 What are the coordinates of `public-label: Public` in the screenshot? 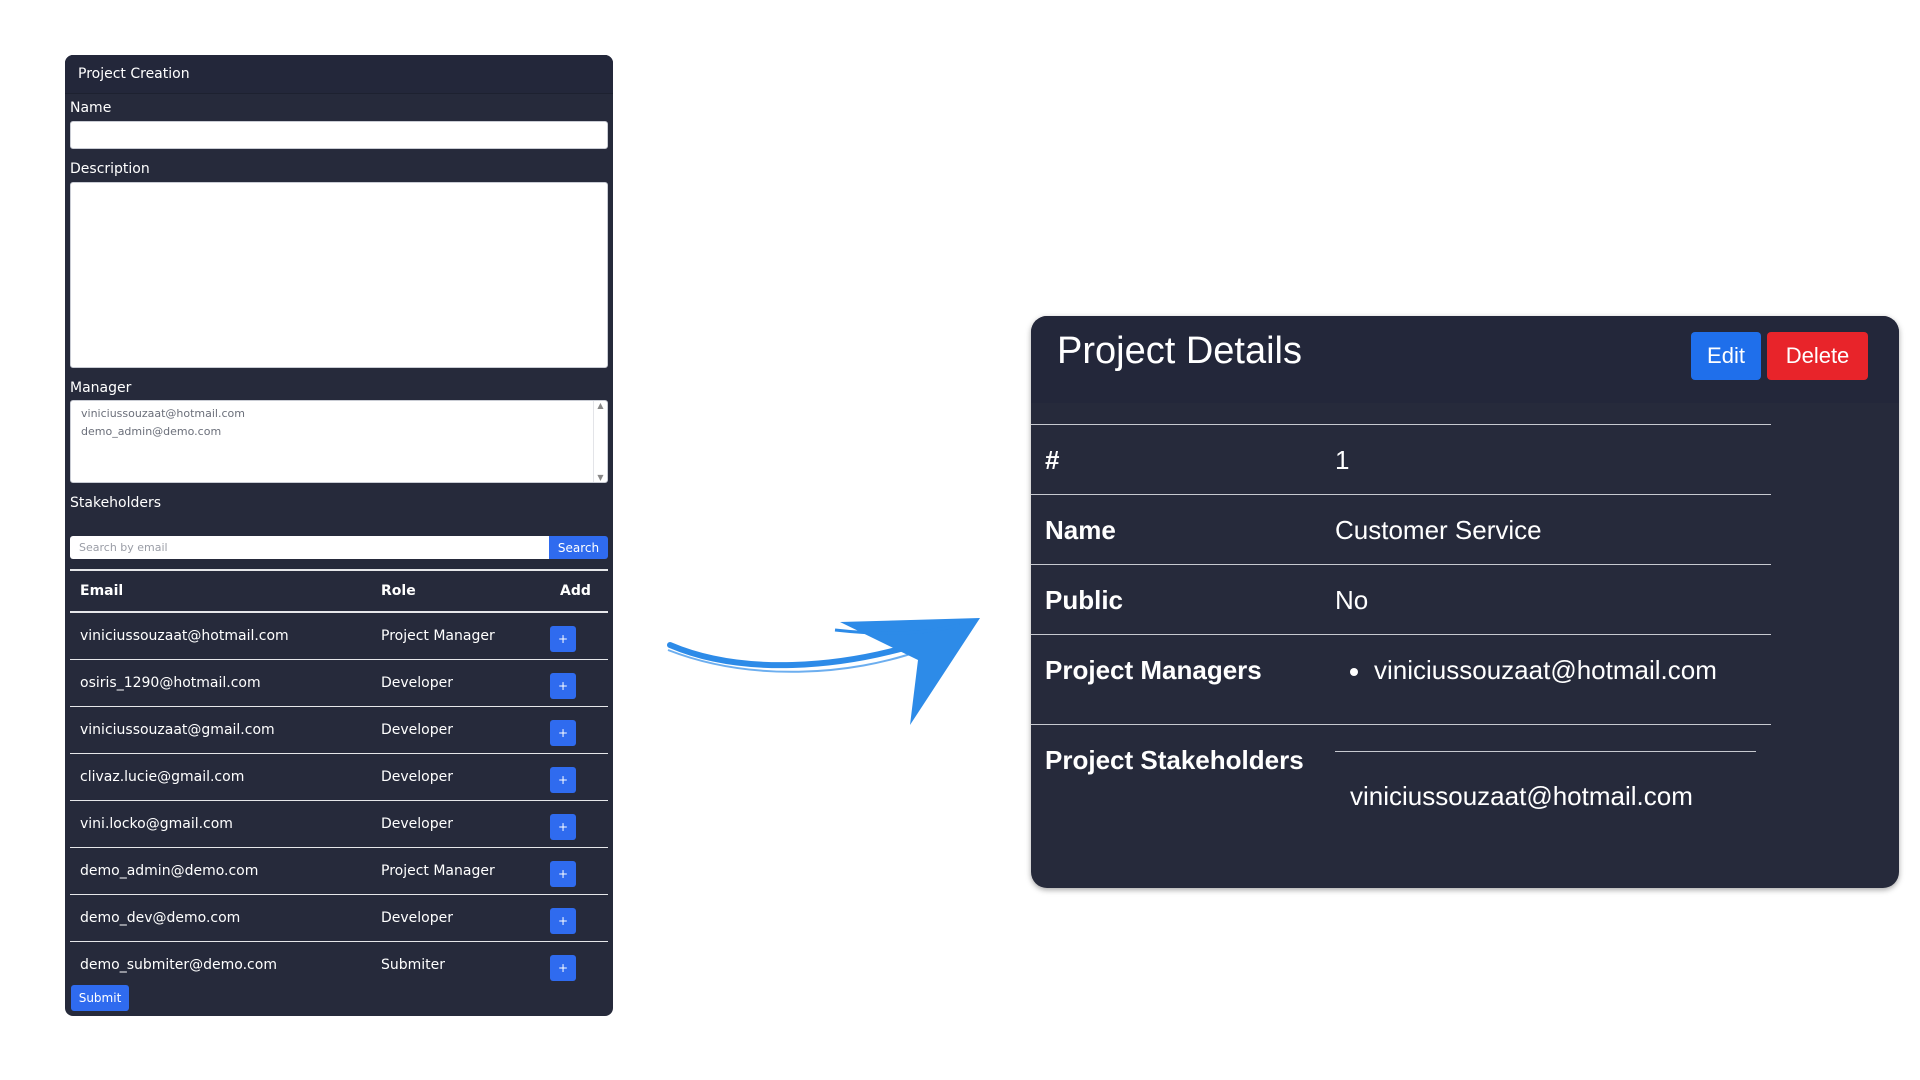 It's located at (1084, 600).